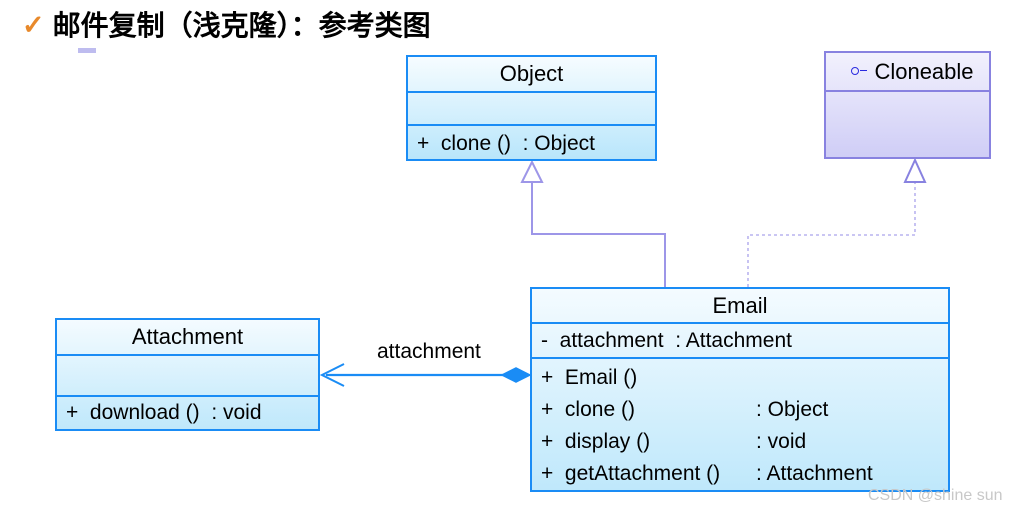 The width and height of the screenshot is (1036, 513). I want to click on attribute-row: - attachment : Attachment, so click(666, 340).